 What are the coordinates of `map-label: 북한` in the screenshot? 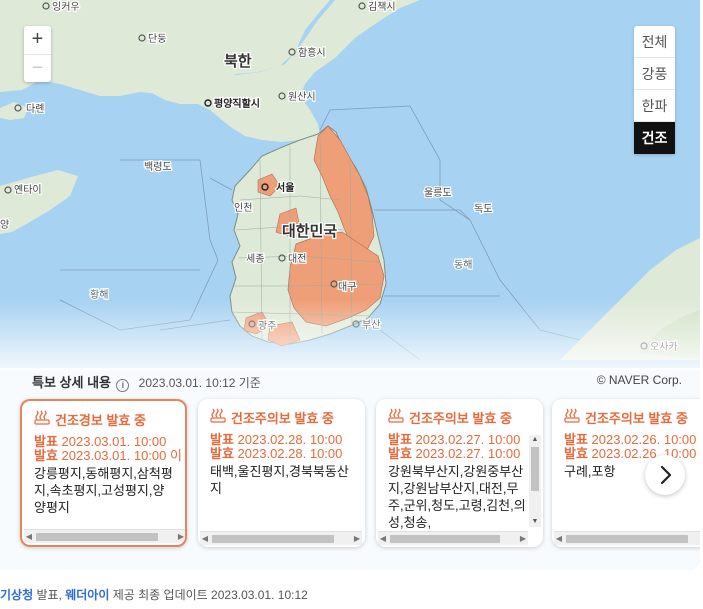 It's located at (238, 61).